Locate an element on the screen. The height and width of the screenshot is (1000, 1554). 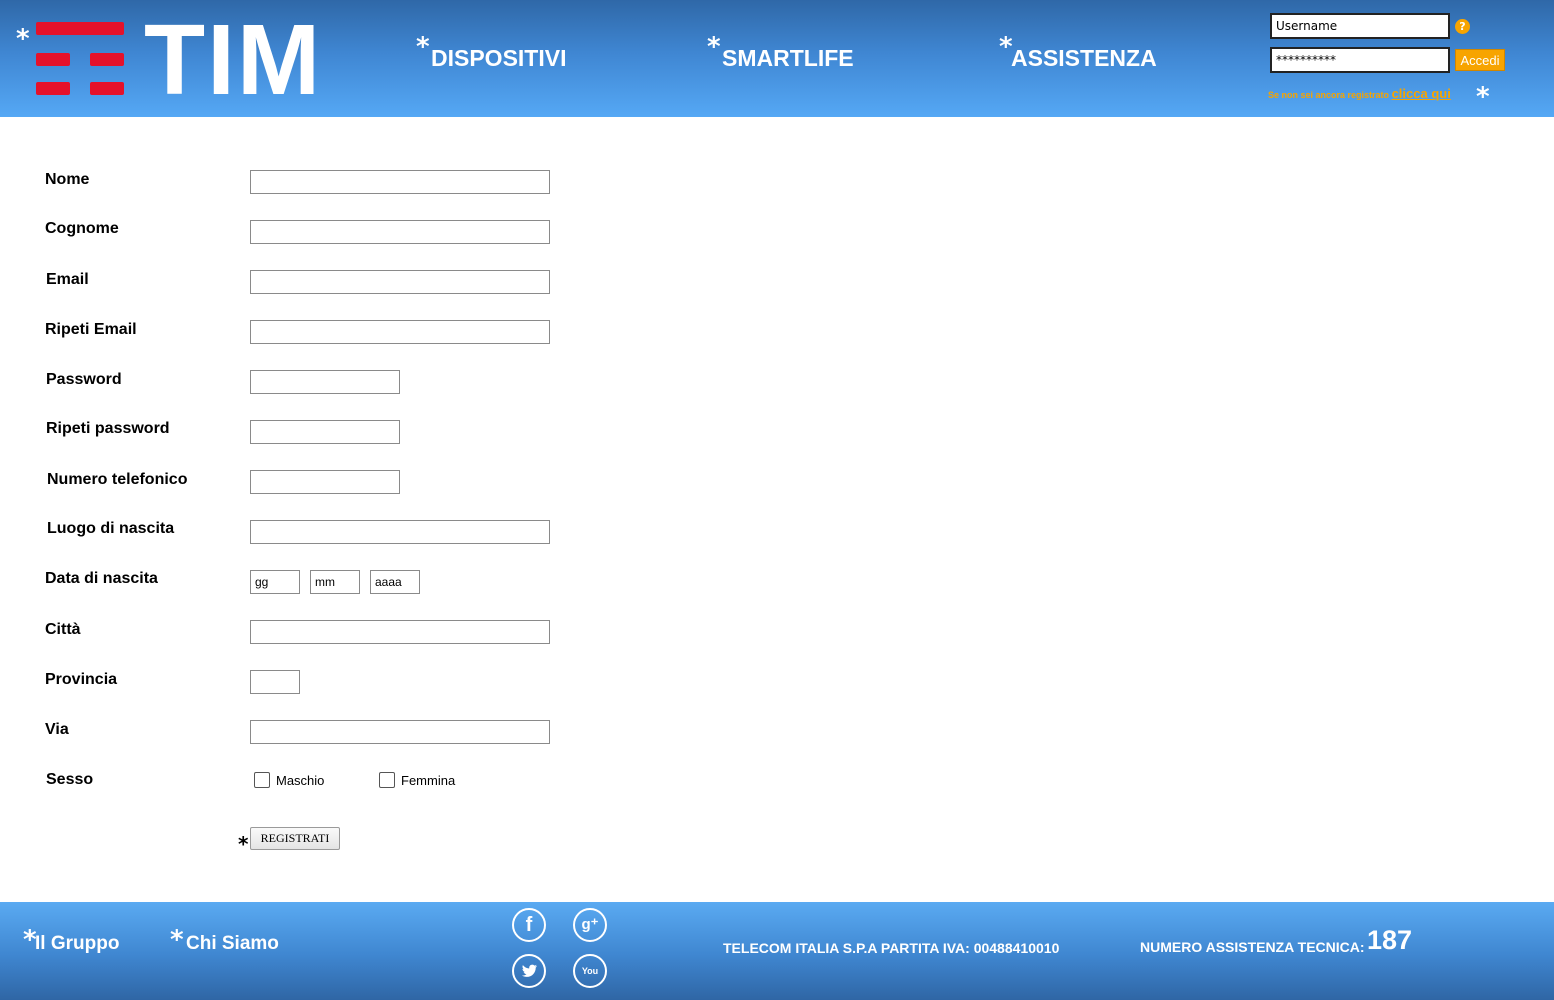
tim-logo-mark-icon is located at coordinates (81, 59).